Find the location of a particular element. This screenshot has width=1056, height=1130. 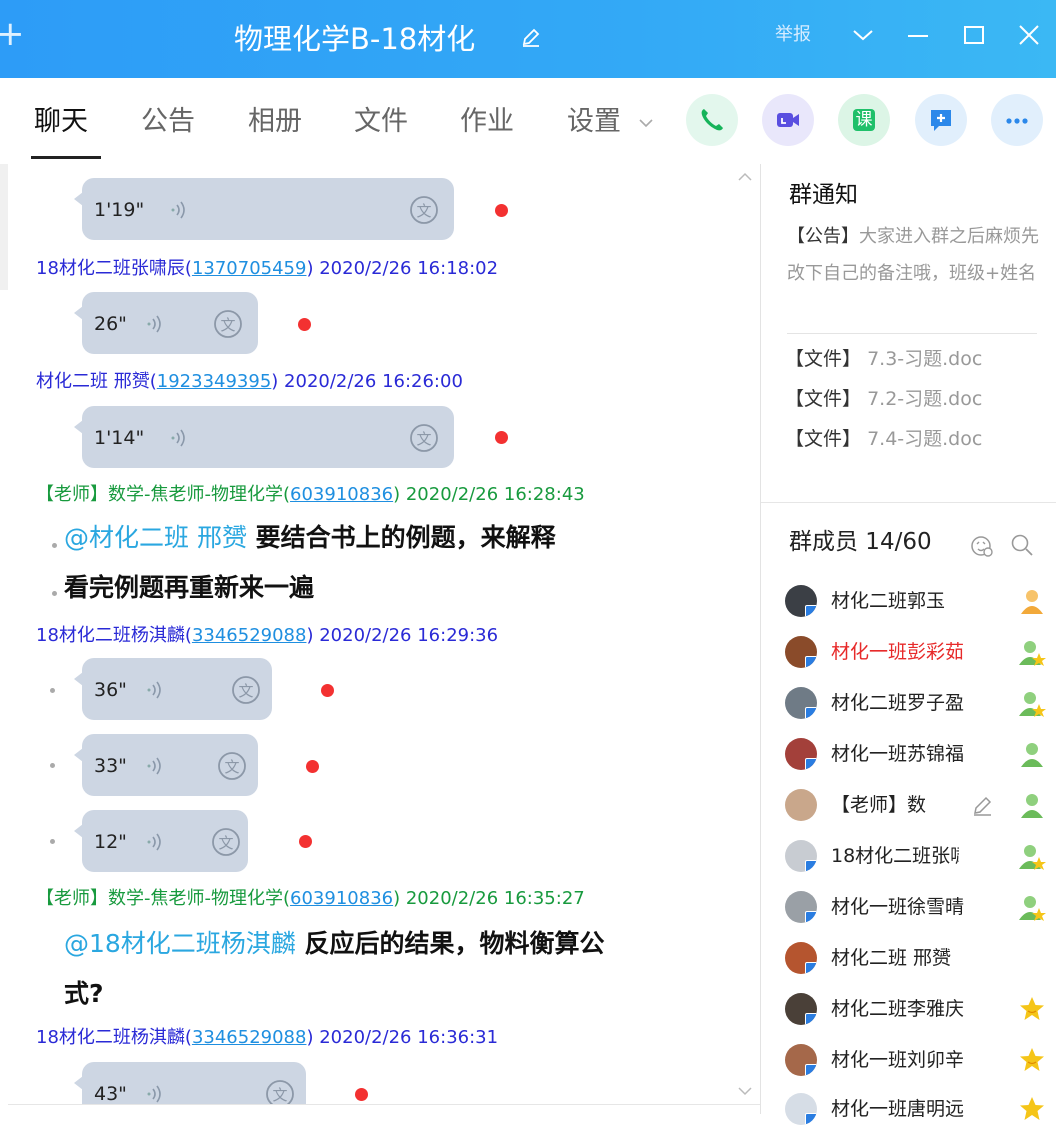

text-message: @18材化二班杨淇麟 反应后的结果，物料衡算公 is located at coordinates (334, 944).